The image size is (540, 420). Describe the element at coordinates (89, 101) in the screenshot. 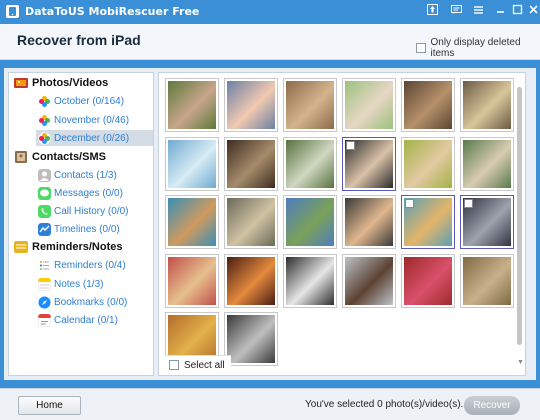

I see `sidebar-item-label: October (0/164)` at that location.